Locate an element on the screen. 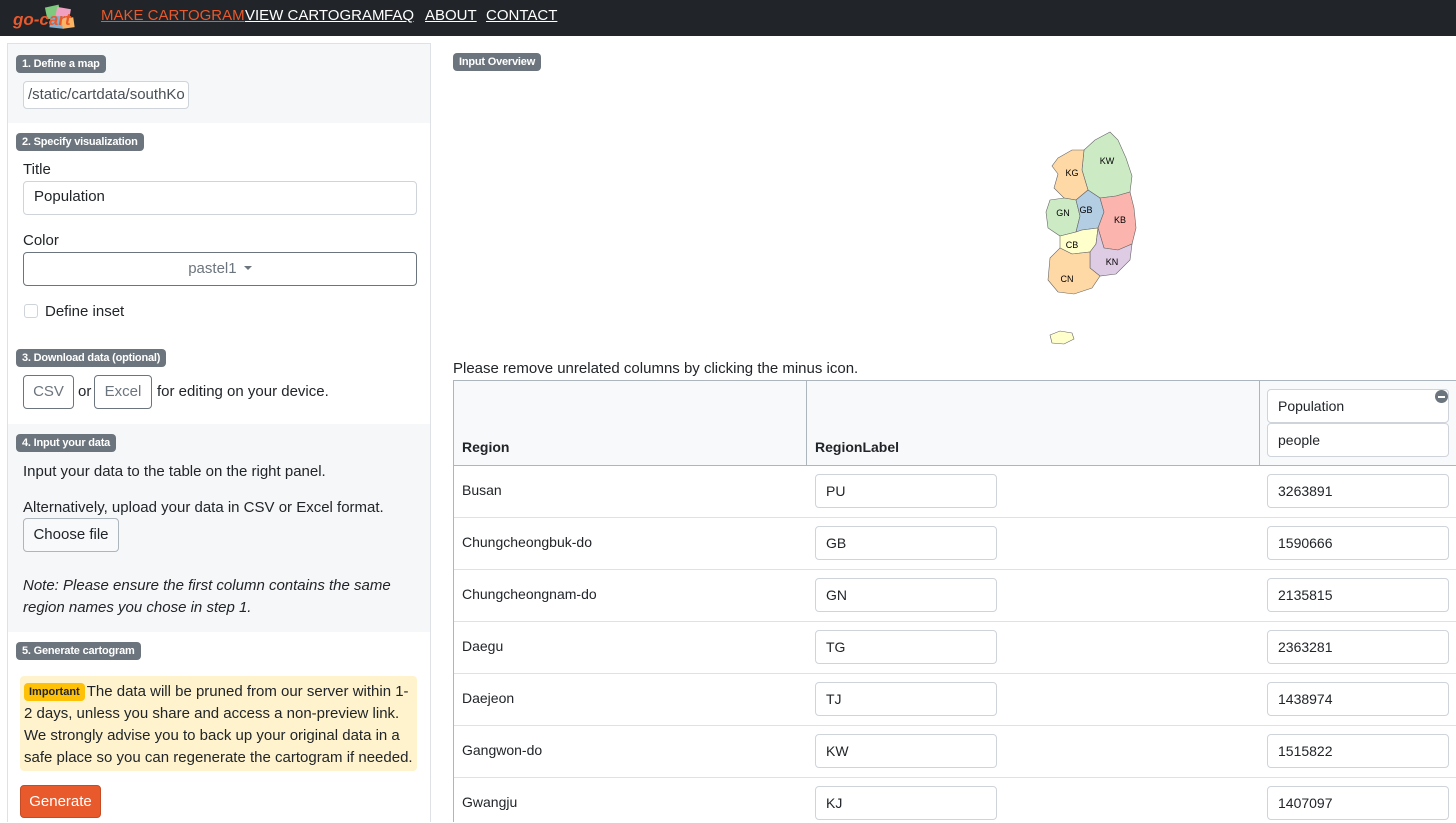 The height and width of the screenshot is (823, 1456). step1-badge: 1. Define a map is located at coordinates (61, 64).